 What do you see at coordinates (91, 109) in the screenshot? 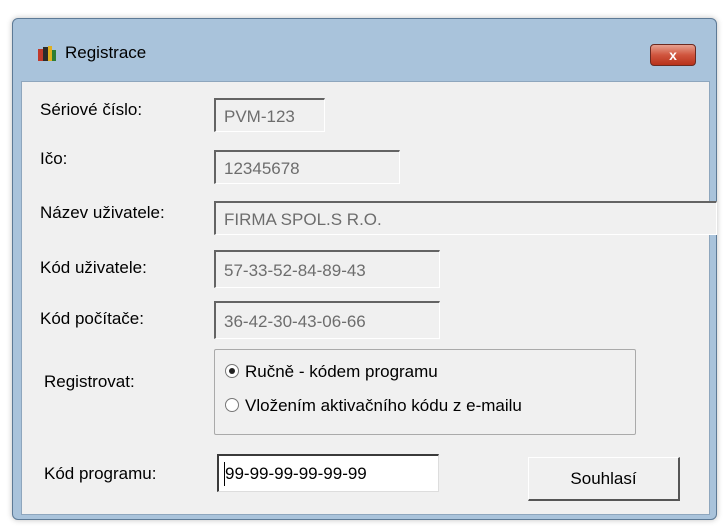
I see `serial-label: Sériové číslo:` at bounding box center [91, 109].